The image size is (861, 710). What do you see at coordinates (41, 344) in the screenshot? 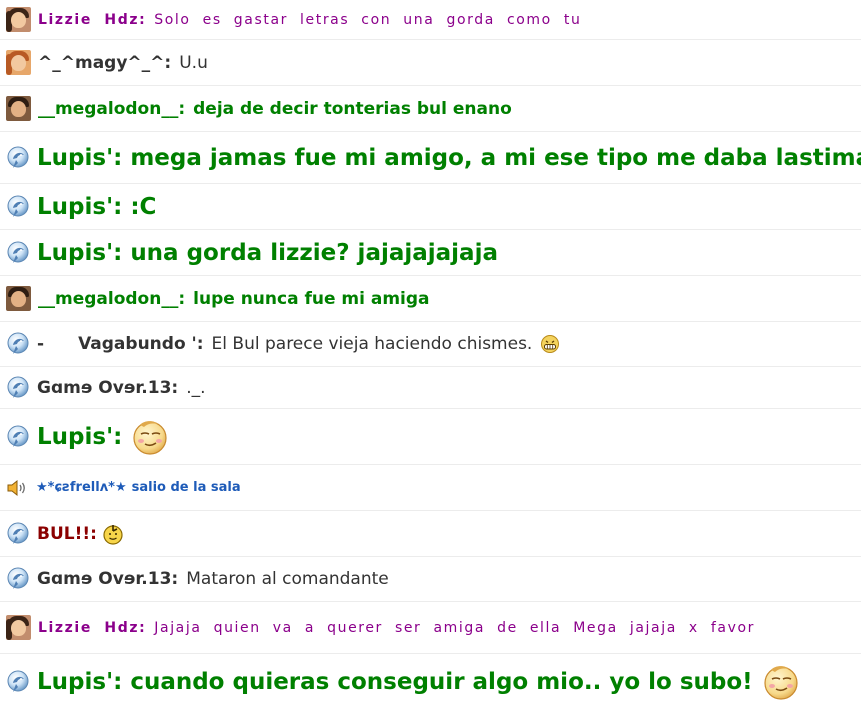
I see `sender-prefix: -` at bounding box center [41, 344].